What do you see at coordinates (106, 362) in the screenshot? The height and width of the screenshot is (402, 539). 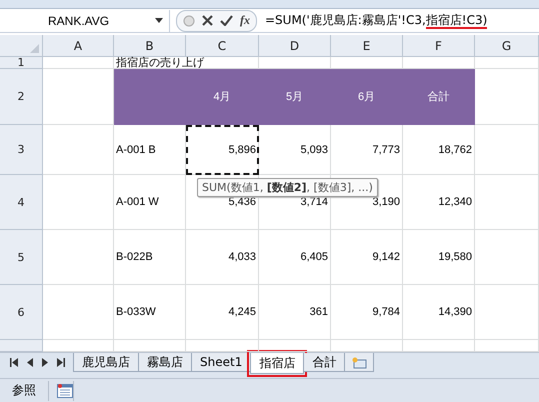 I see `sheet-tab: 鹿児島店` at bounding box center [106, 362].